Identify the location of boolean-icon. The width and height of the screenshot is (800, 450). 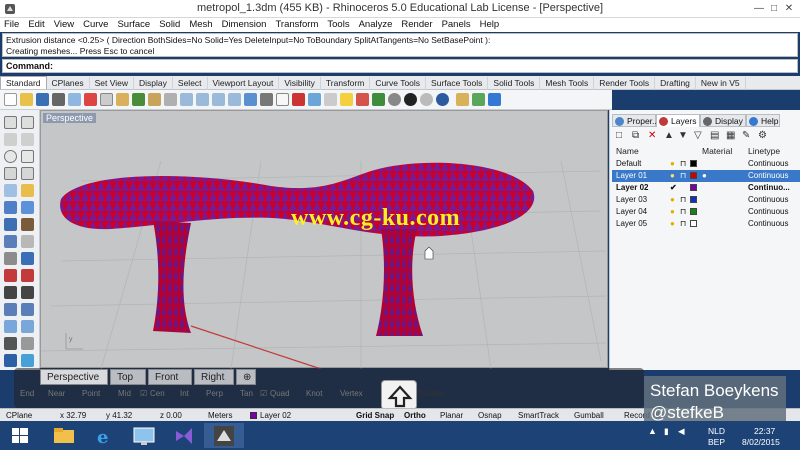
(10, 258).